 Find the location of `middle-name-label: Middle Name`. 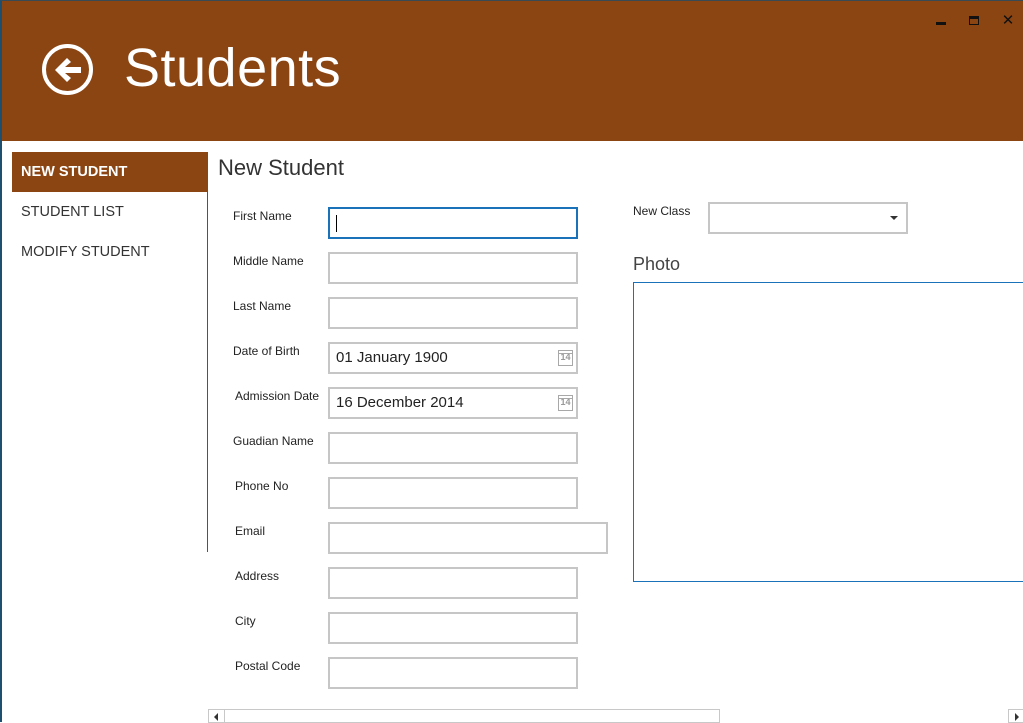

middle-name-label: Middle Name is located at coordinates (268, 261).